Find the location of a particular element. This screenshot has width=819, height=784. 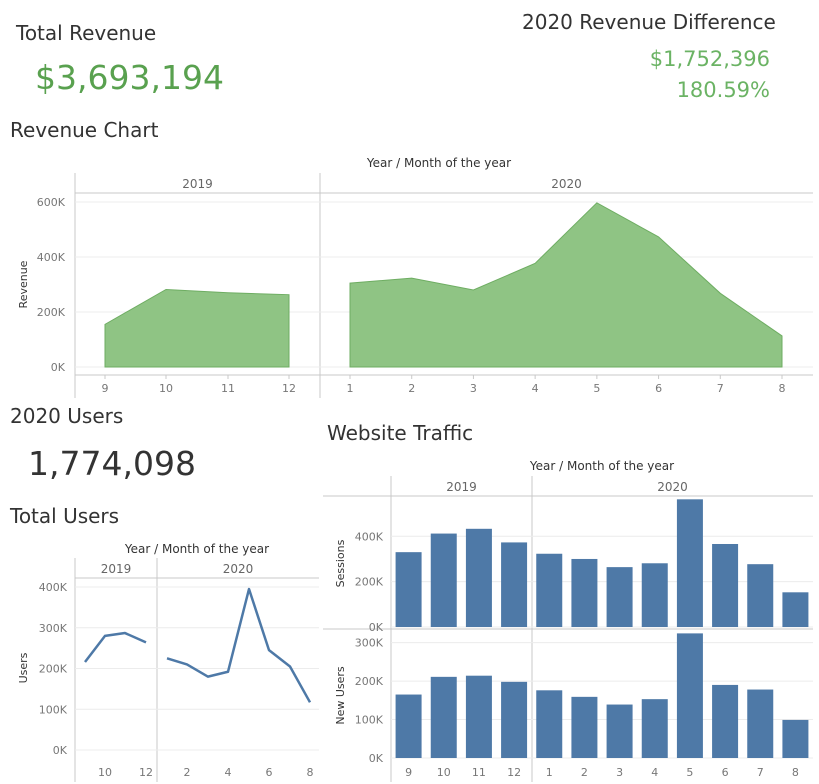

users-x-tick-label: 8 is located at coordinates (310, 772).